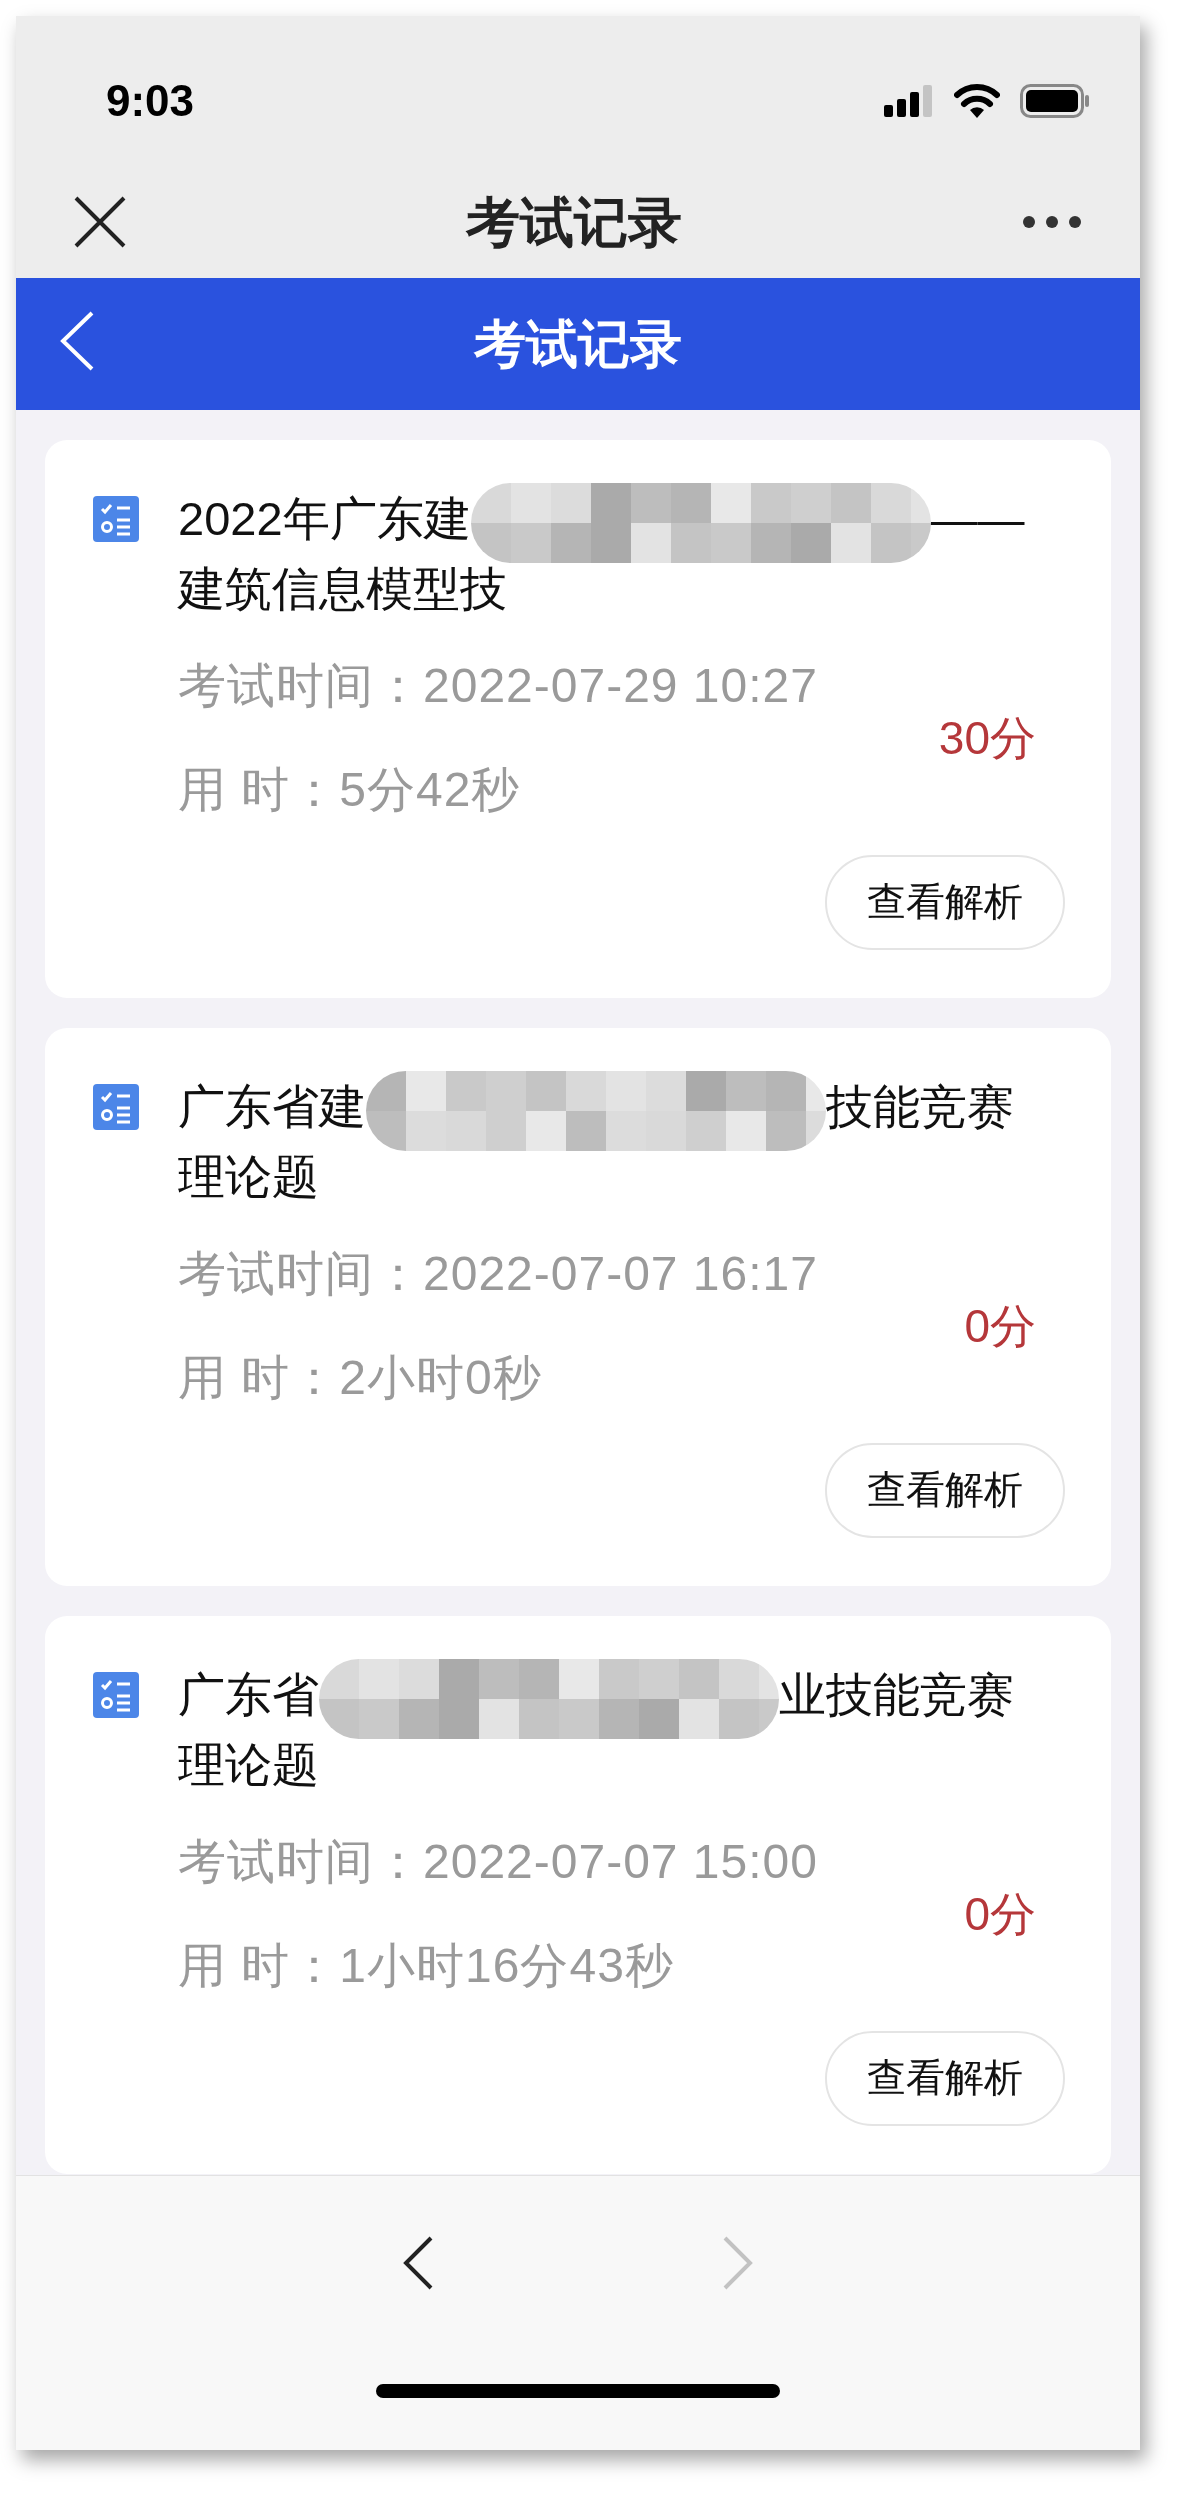  What do you see at coordinates (77, 341) in the screenshot?
I see `back-icon` at bounding box center [77, 341].